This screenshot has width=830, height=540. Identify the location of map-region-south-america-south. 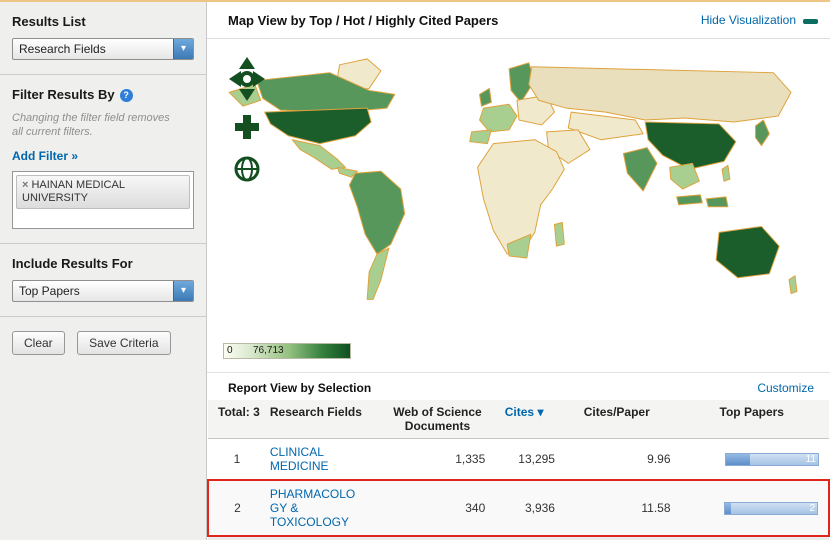
(378, 273).